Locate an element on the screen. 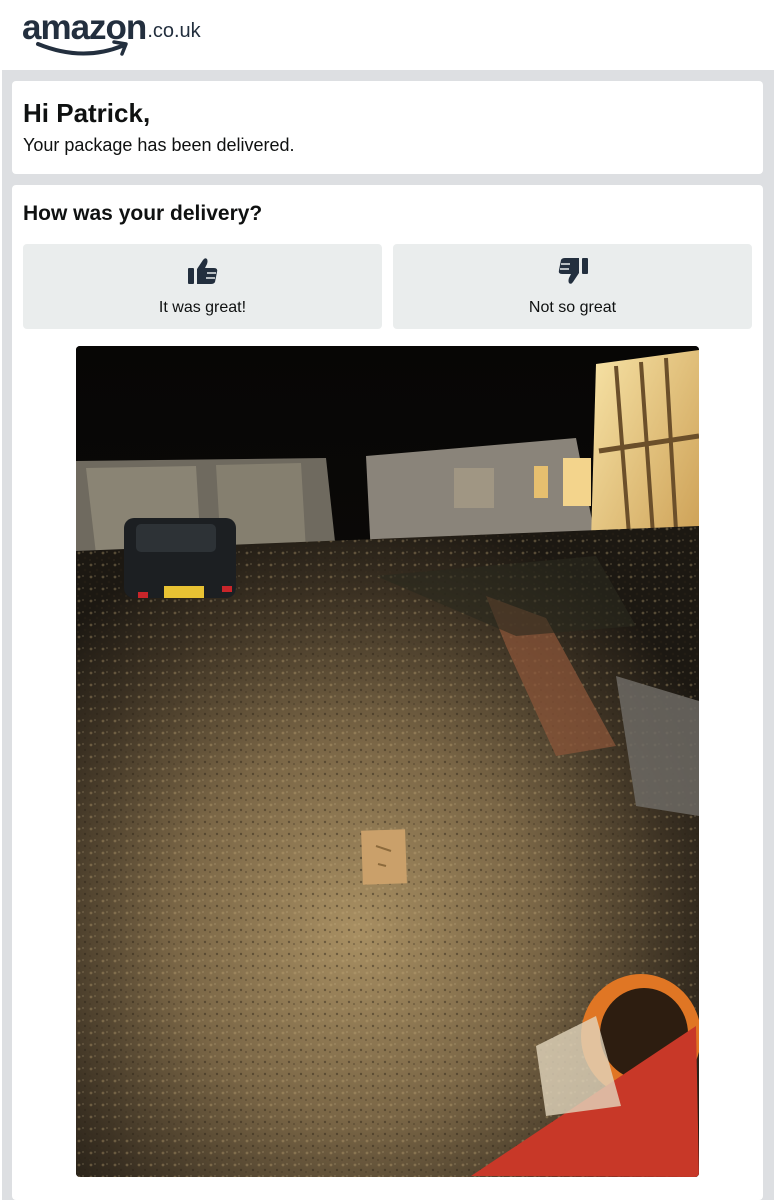  logo-domain: .co.uk is located at coordinates (174, 31).